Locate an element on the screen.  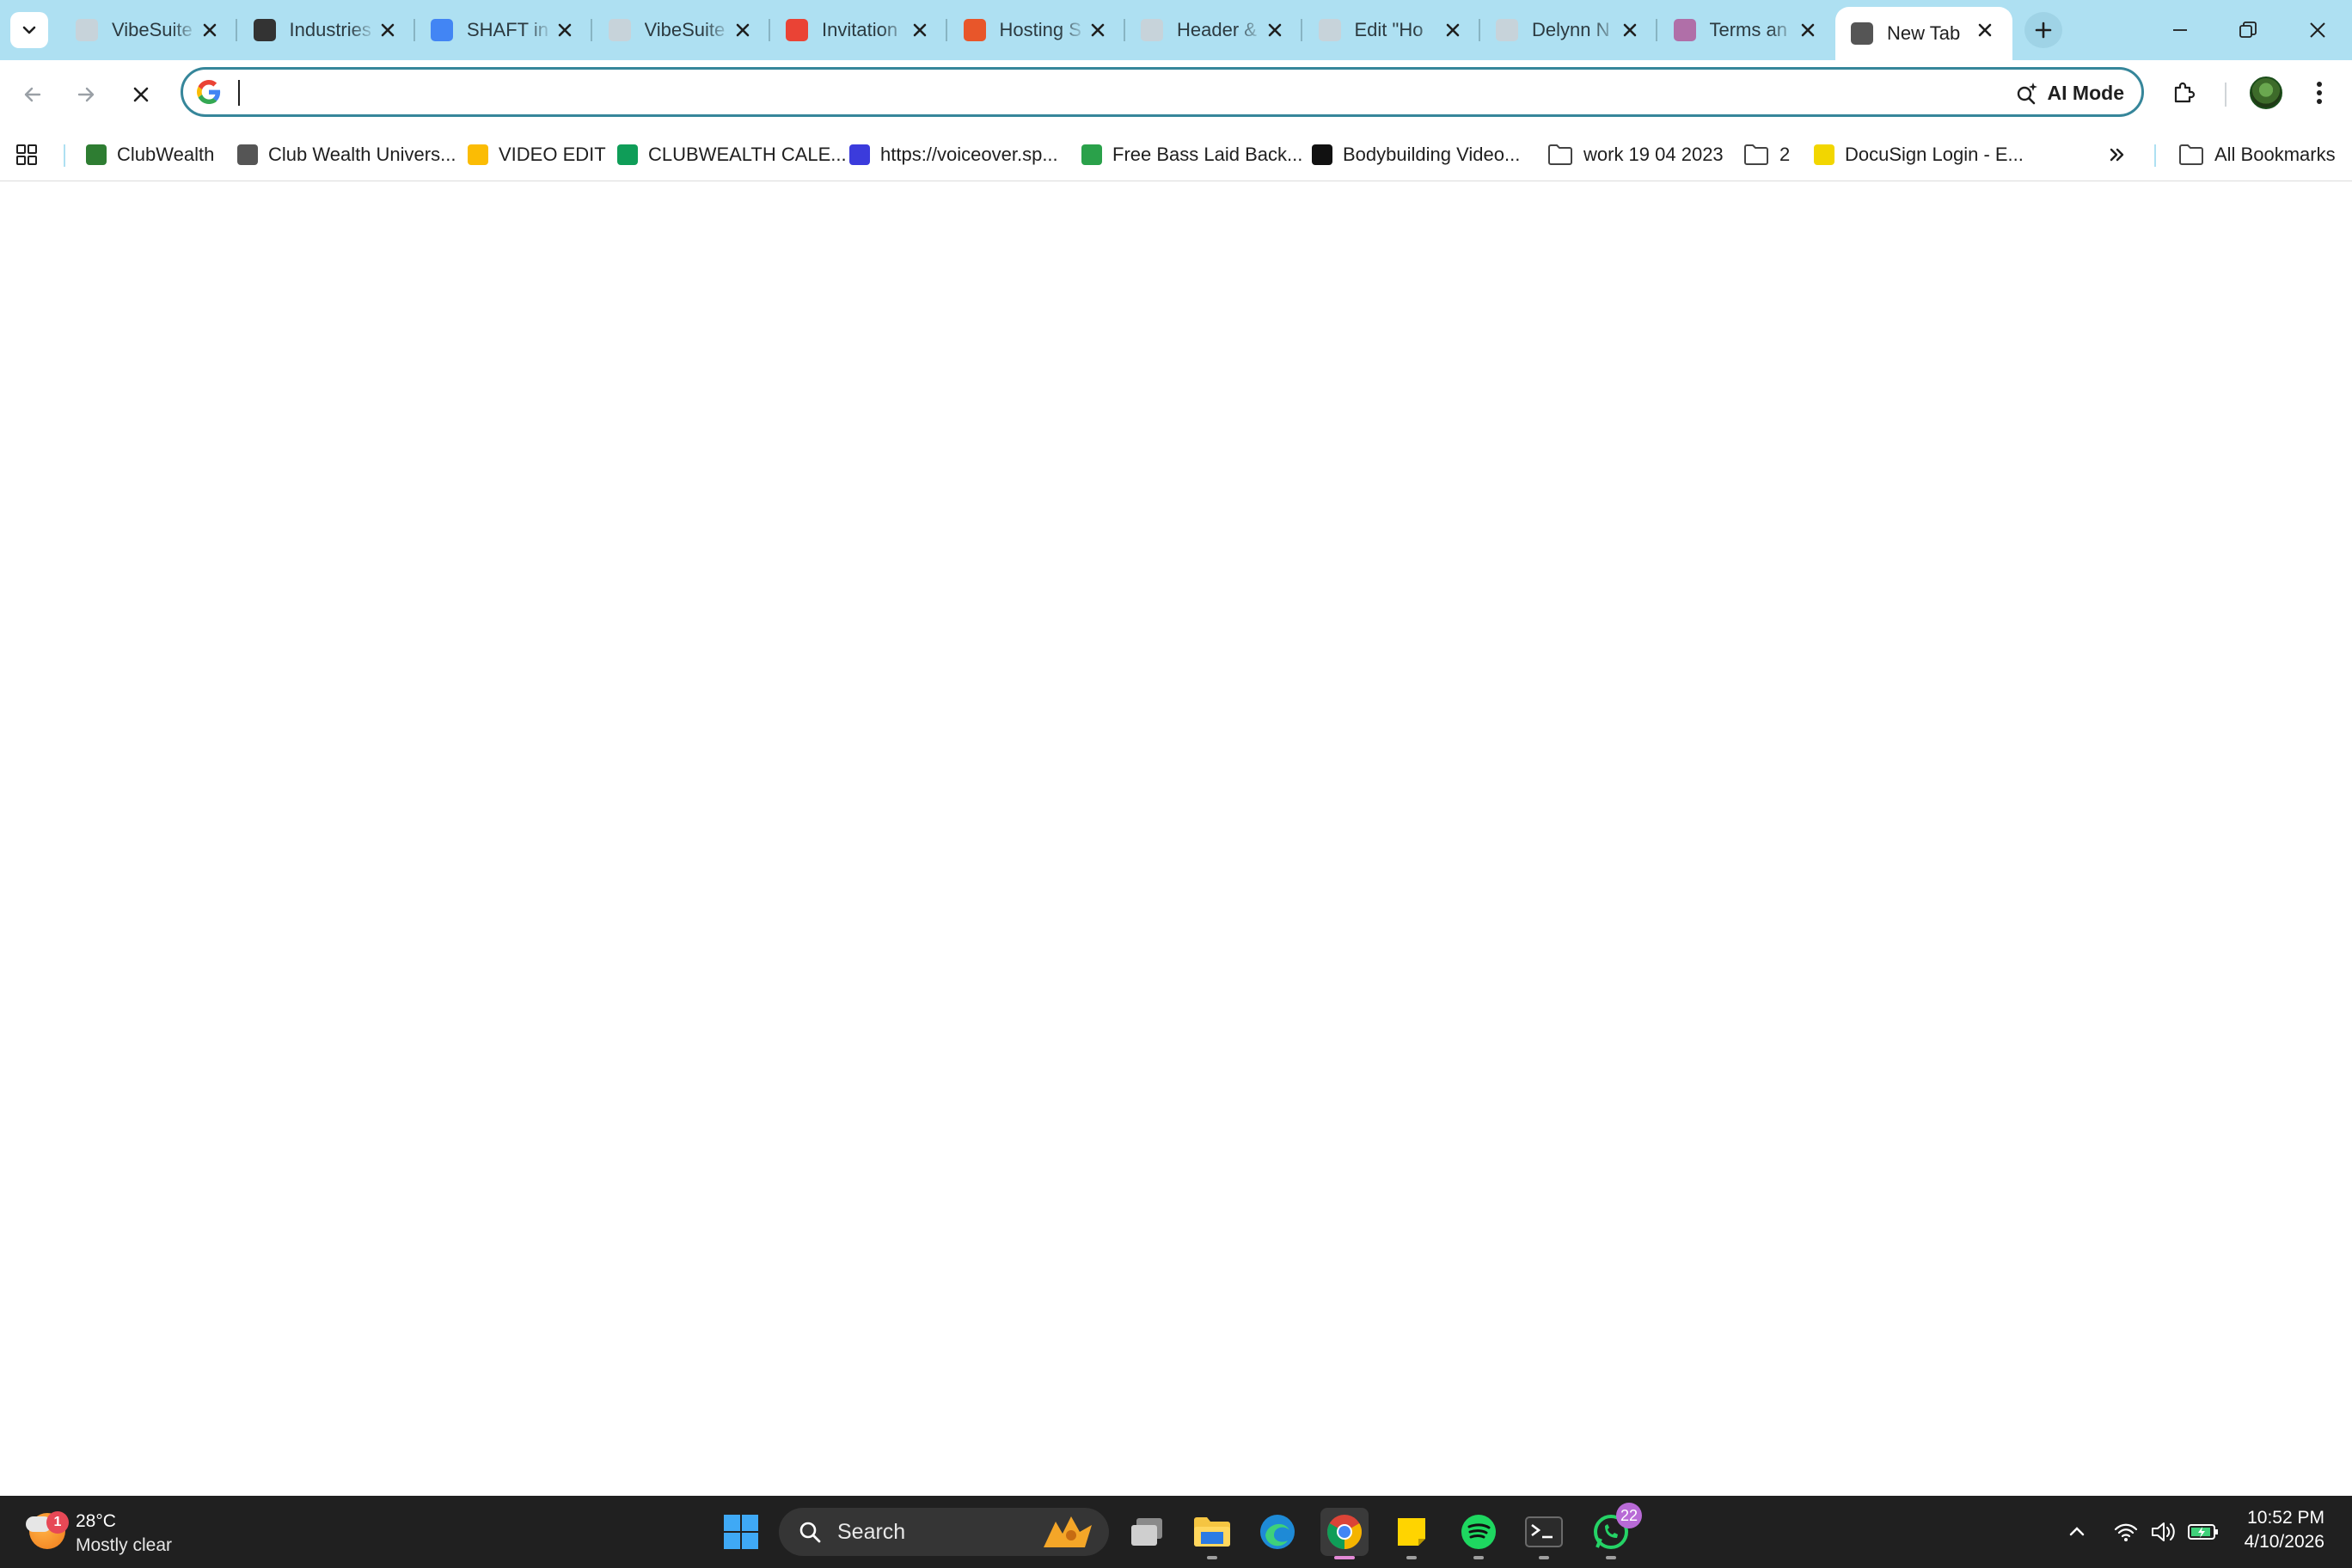
weather-condition: Mostly clear is located at coordinates (124, 1545).